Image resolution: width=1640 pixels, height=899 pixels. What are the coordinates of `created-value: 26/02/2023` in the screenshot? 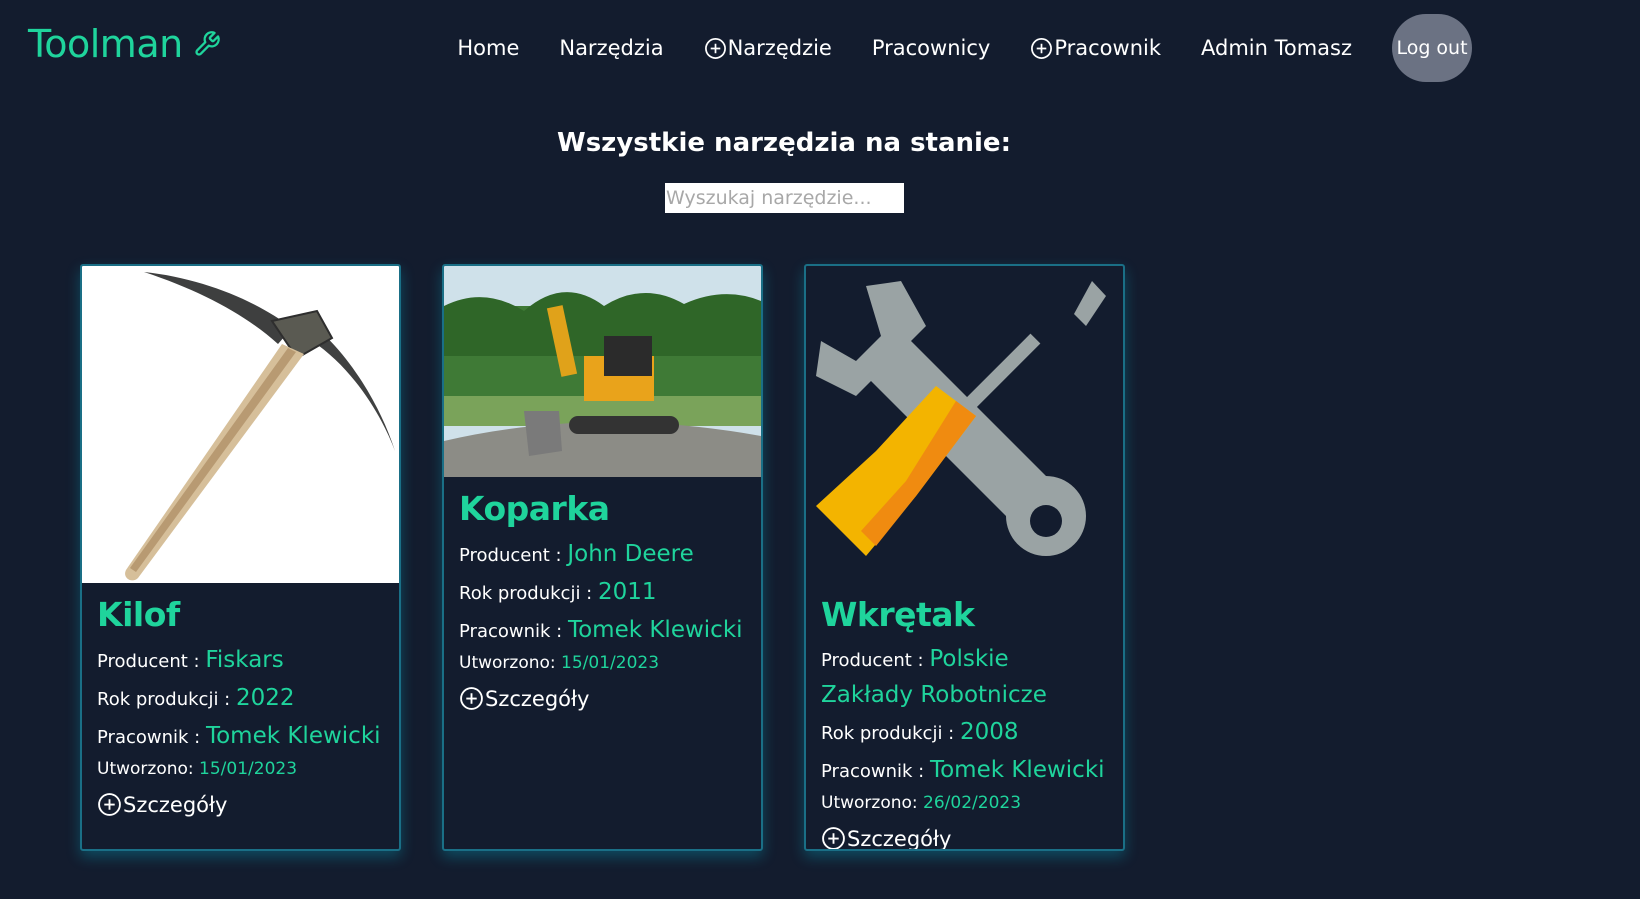 It's located at (972, 803).